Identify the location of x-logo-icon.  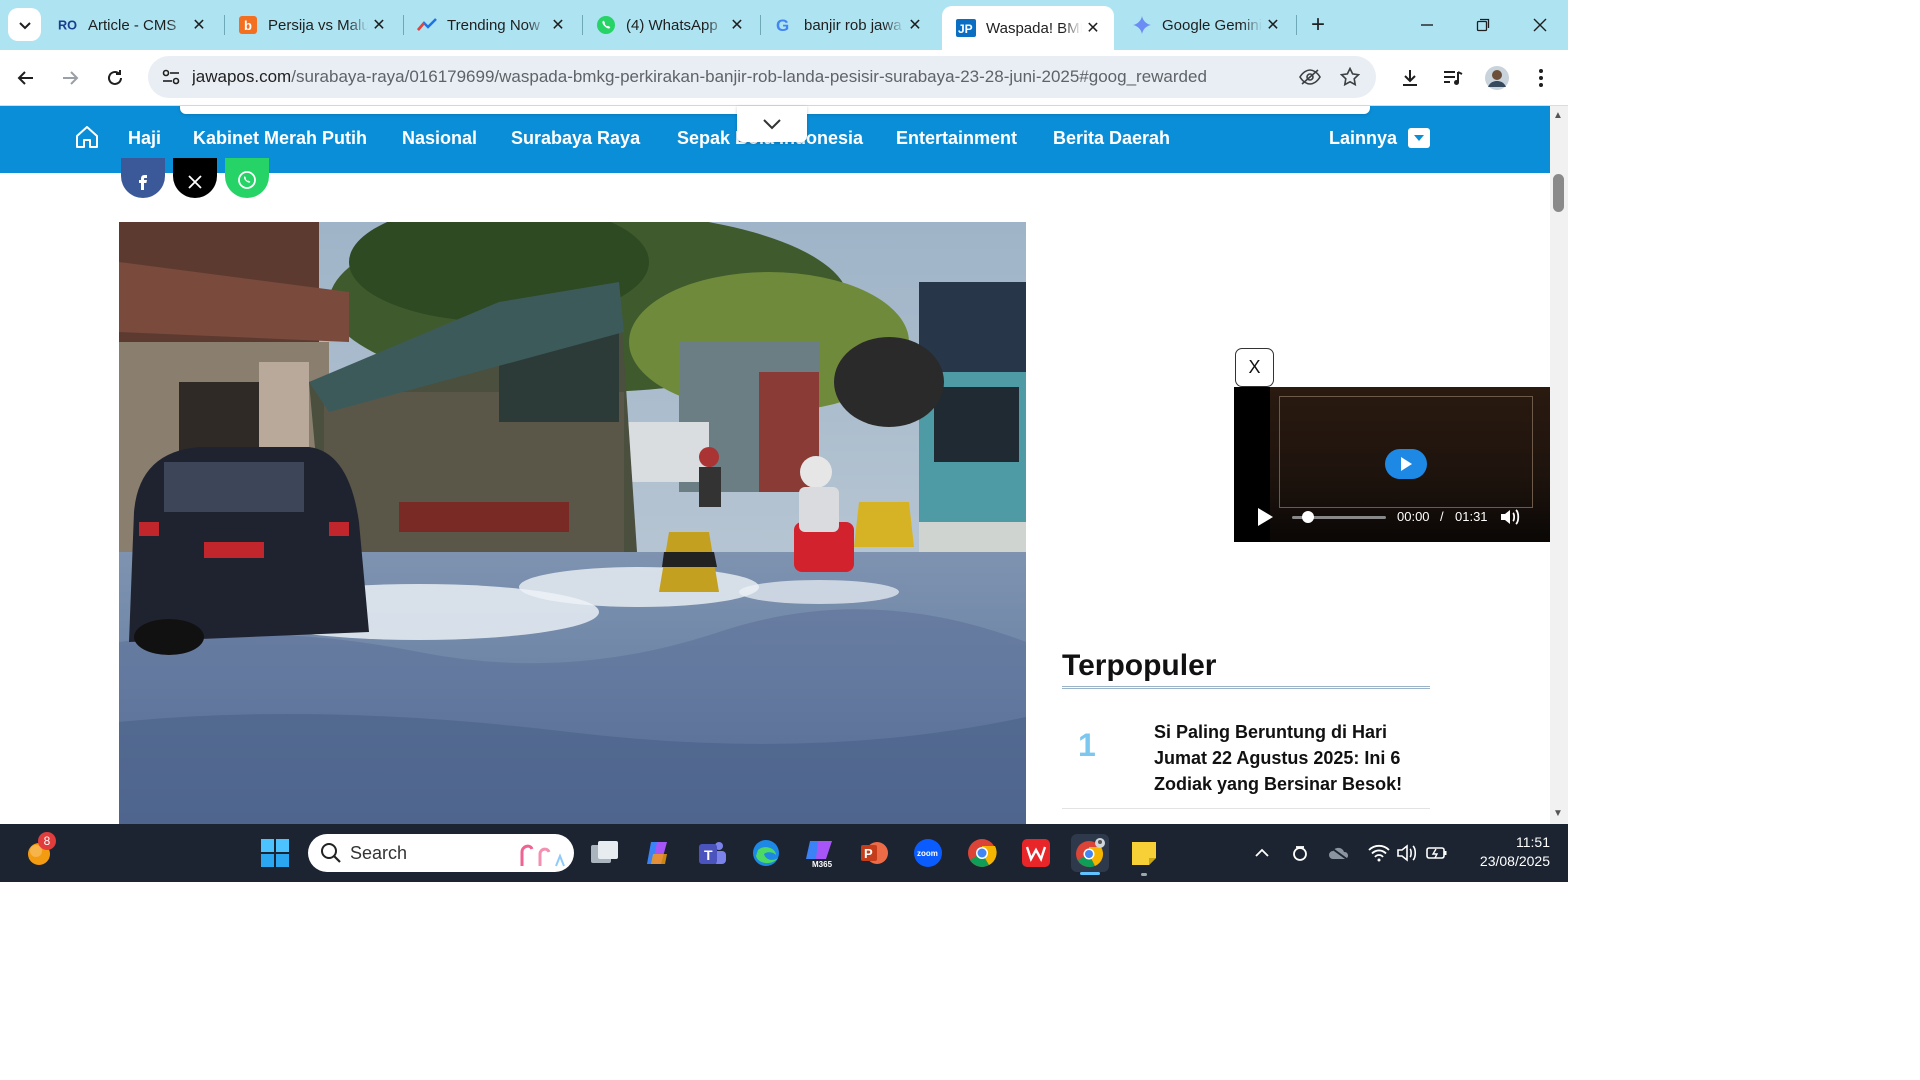
(195, 182).